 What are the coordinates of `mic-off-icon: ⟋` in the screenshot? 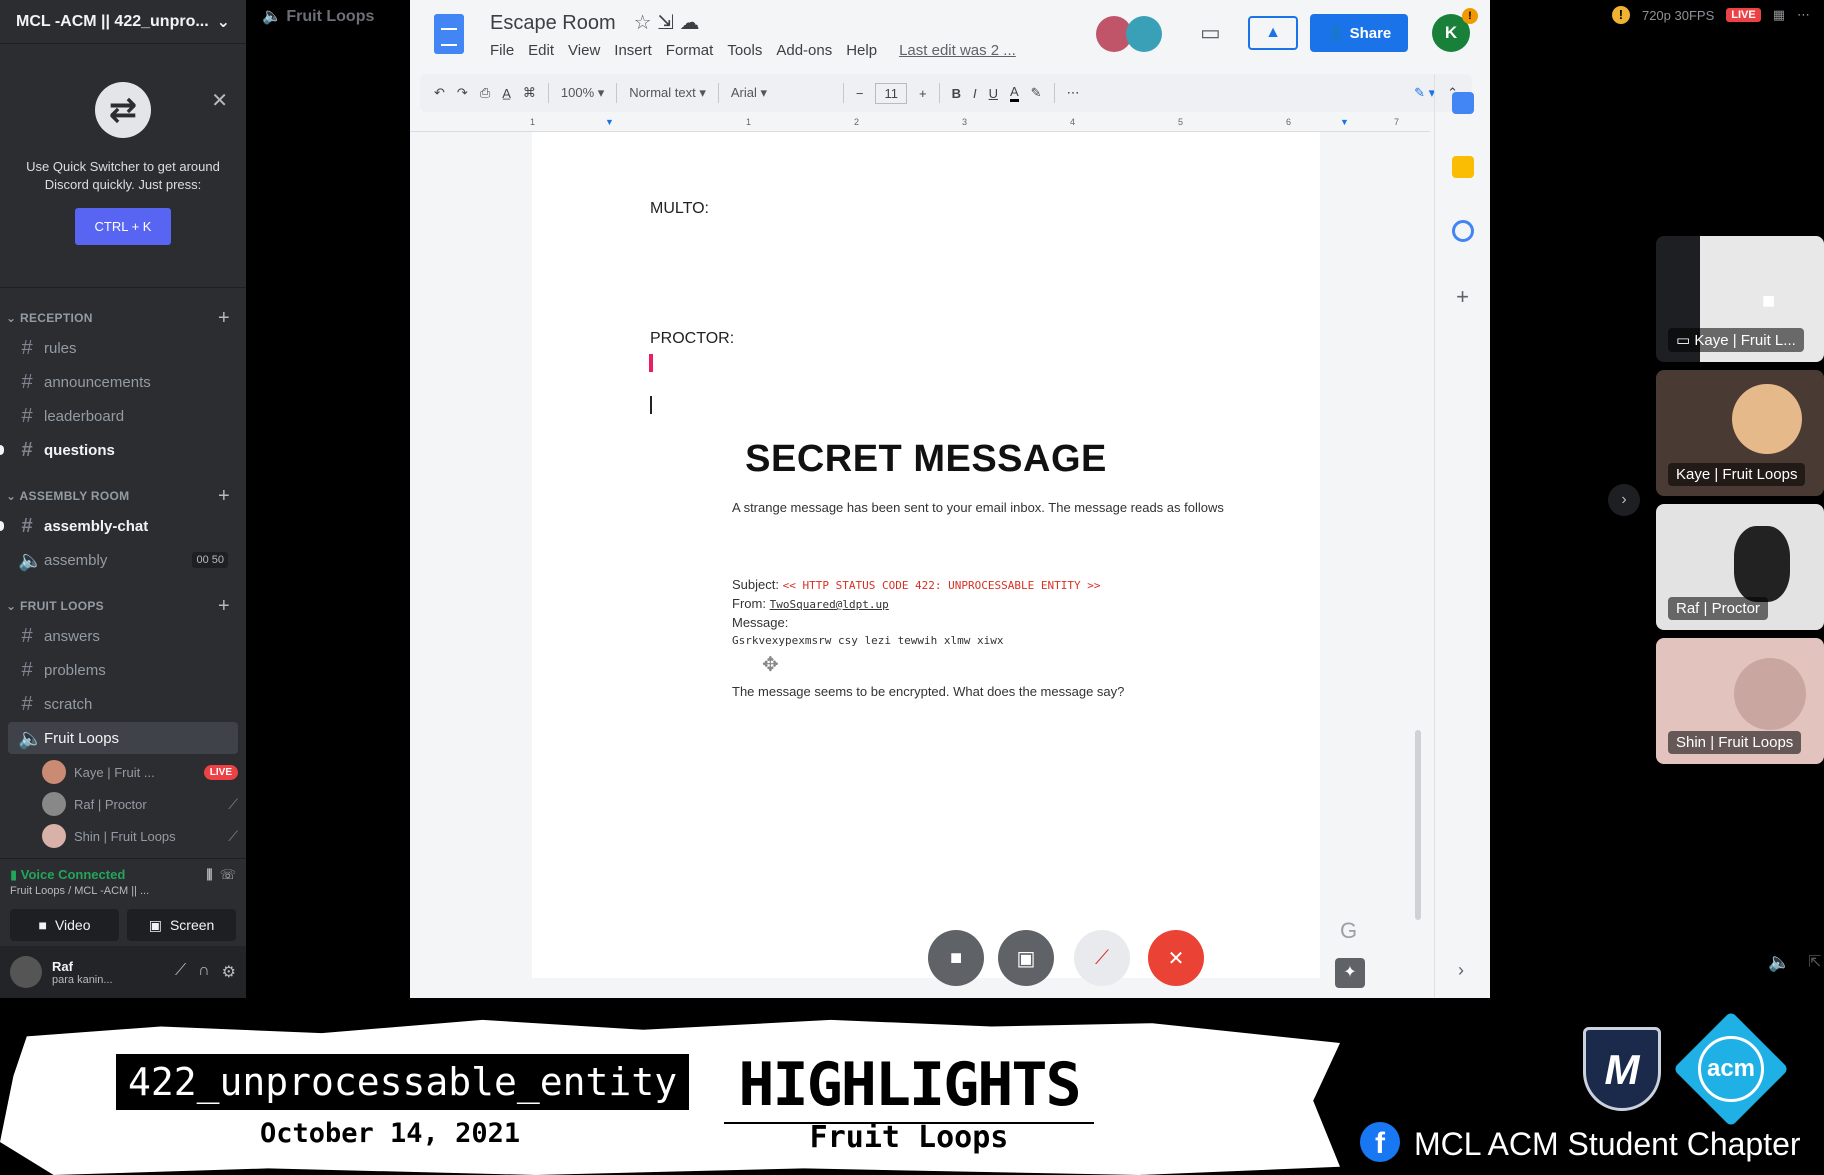 It's located at (1102, 958).